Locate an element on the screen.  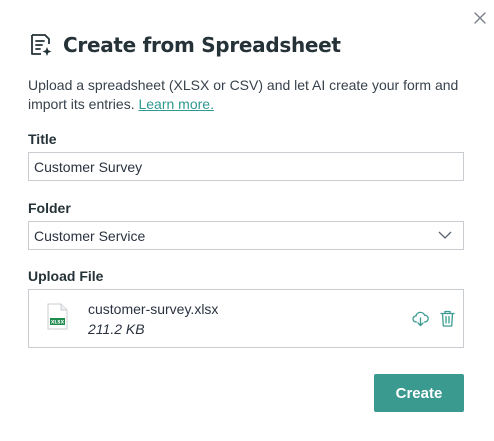
dialog-header: Create from Spreadsheet is located at coordinates (184, 45).